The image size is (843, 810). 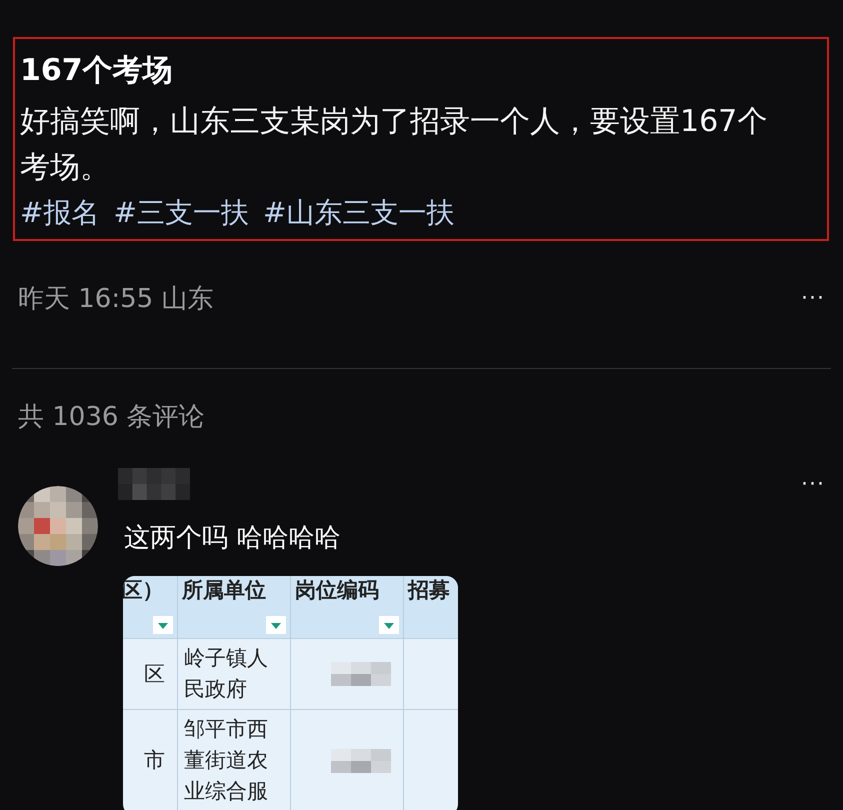 What do you see at coordinates (337, 589) in the screenshot?
I see `column-header: 岗位编码` at bounding box center [337, 589].